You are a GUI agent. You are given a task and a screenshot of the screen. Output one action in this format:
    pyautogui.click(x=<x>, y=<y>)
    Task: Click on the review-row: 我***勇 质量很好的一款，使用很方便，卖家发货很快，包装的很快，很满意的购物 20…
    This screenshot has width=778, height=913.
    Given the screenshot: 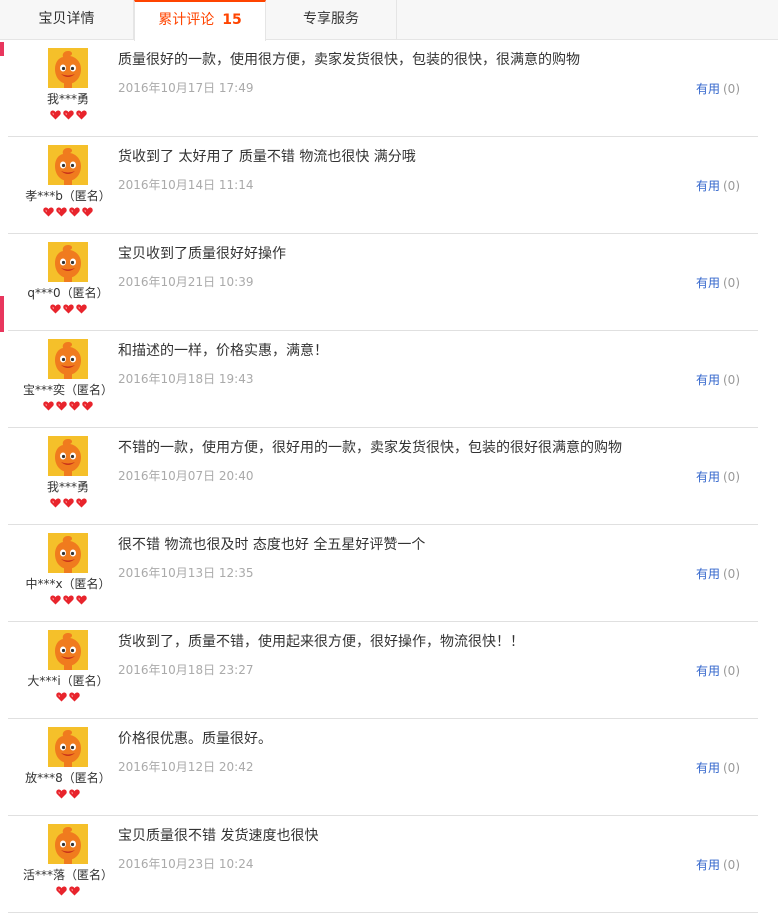 What is the action you would take?
    pyautogui.click(x=383, y=88)
    